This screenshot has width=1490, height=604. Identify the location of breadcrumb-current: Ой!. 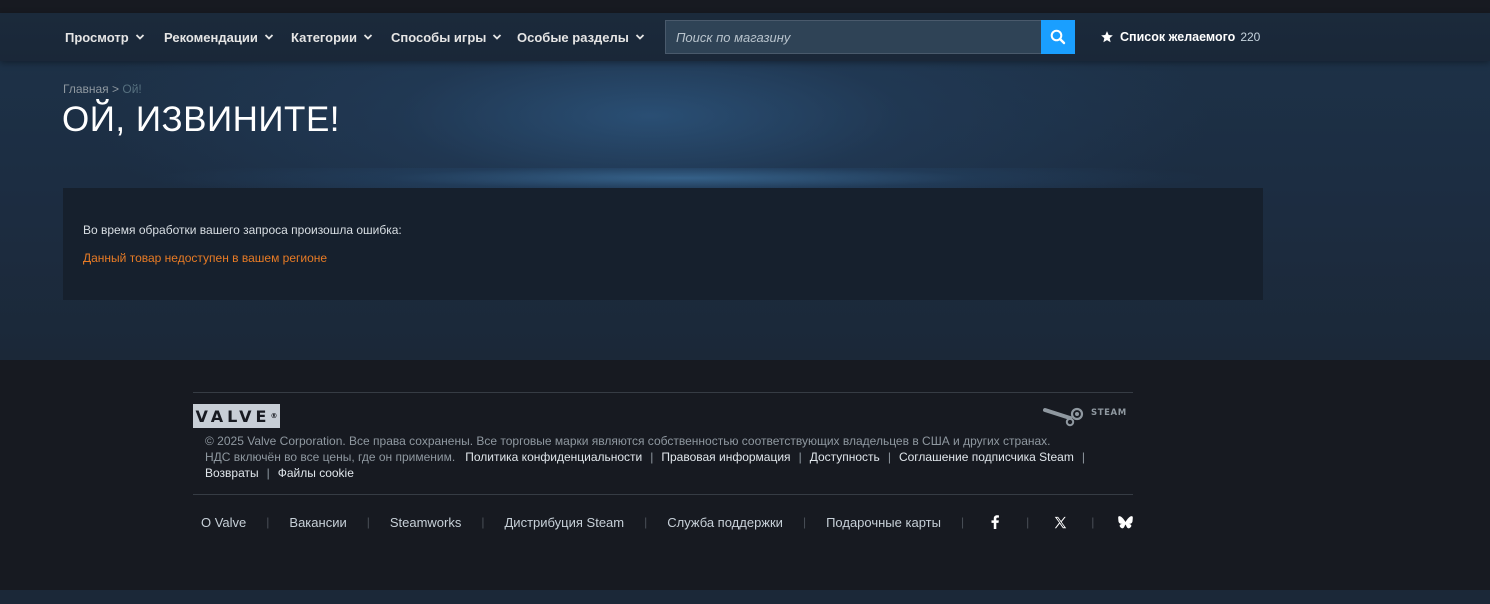
(132, 89).